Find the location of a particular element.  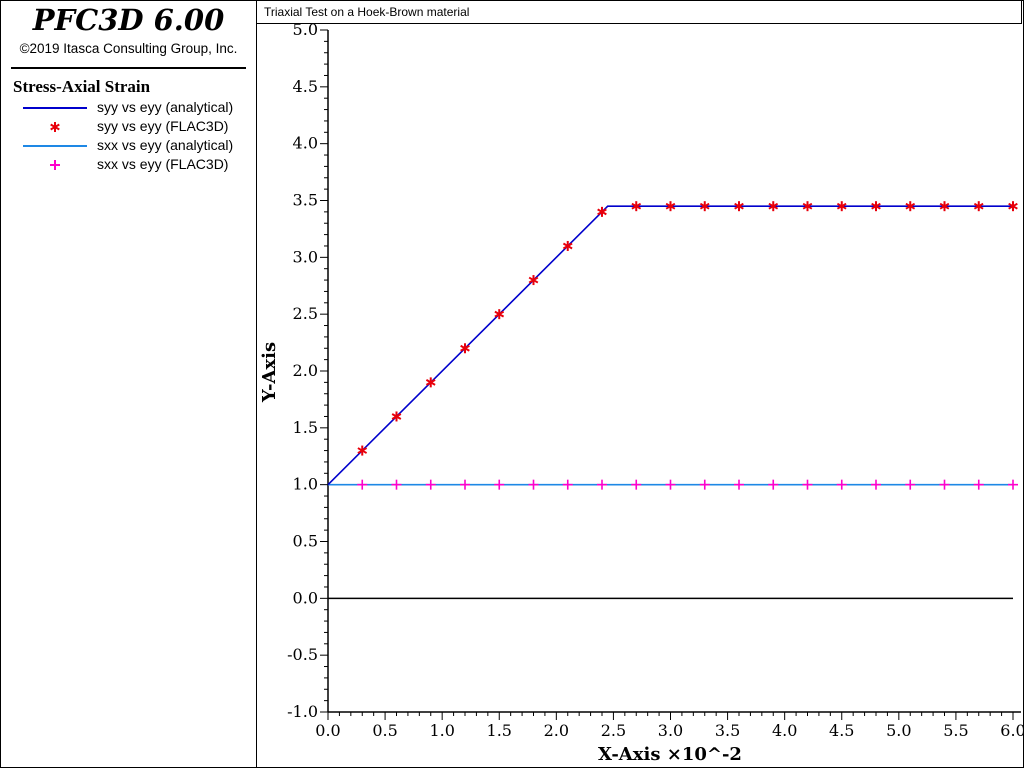

x-axis-title: X-Axis ×10^-2 is located at coordinates (670, 754).